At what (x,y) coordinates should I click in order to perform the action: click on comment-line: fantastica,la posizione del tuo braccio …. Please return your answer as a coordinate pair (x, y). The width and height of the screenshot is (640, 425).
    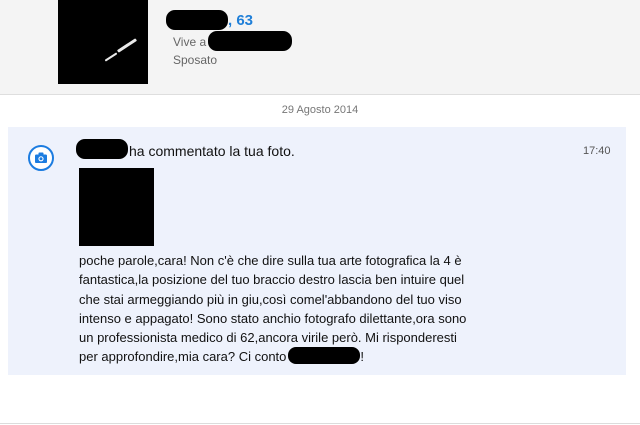
    Looking at the image, I should click on (272, 280).